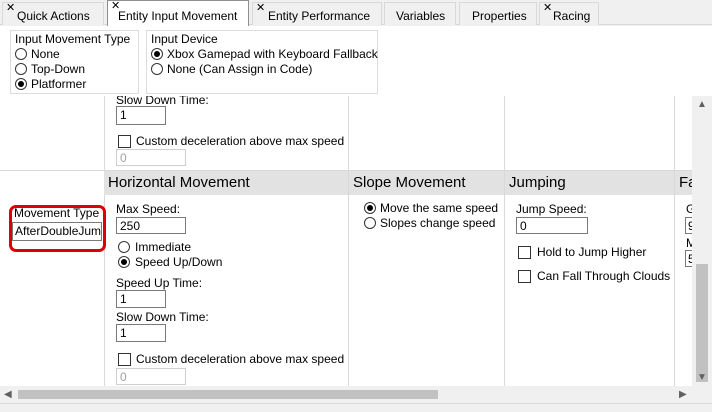 Image resolution: width=712 pixels, height=412 pixels. I want to click on tab-label: Quick Actions, so click(53, 16).